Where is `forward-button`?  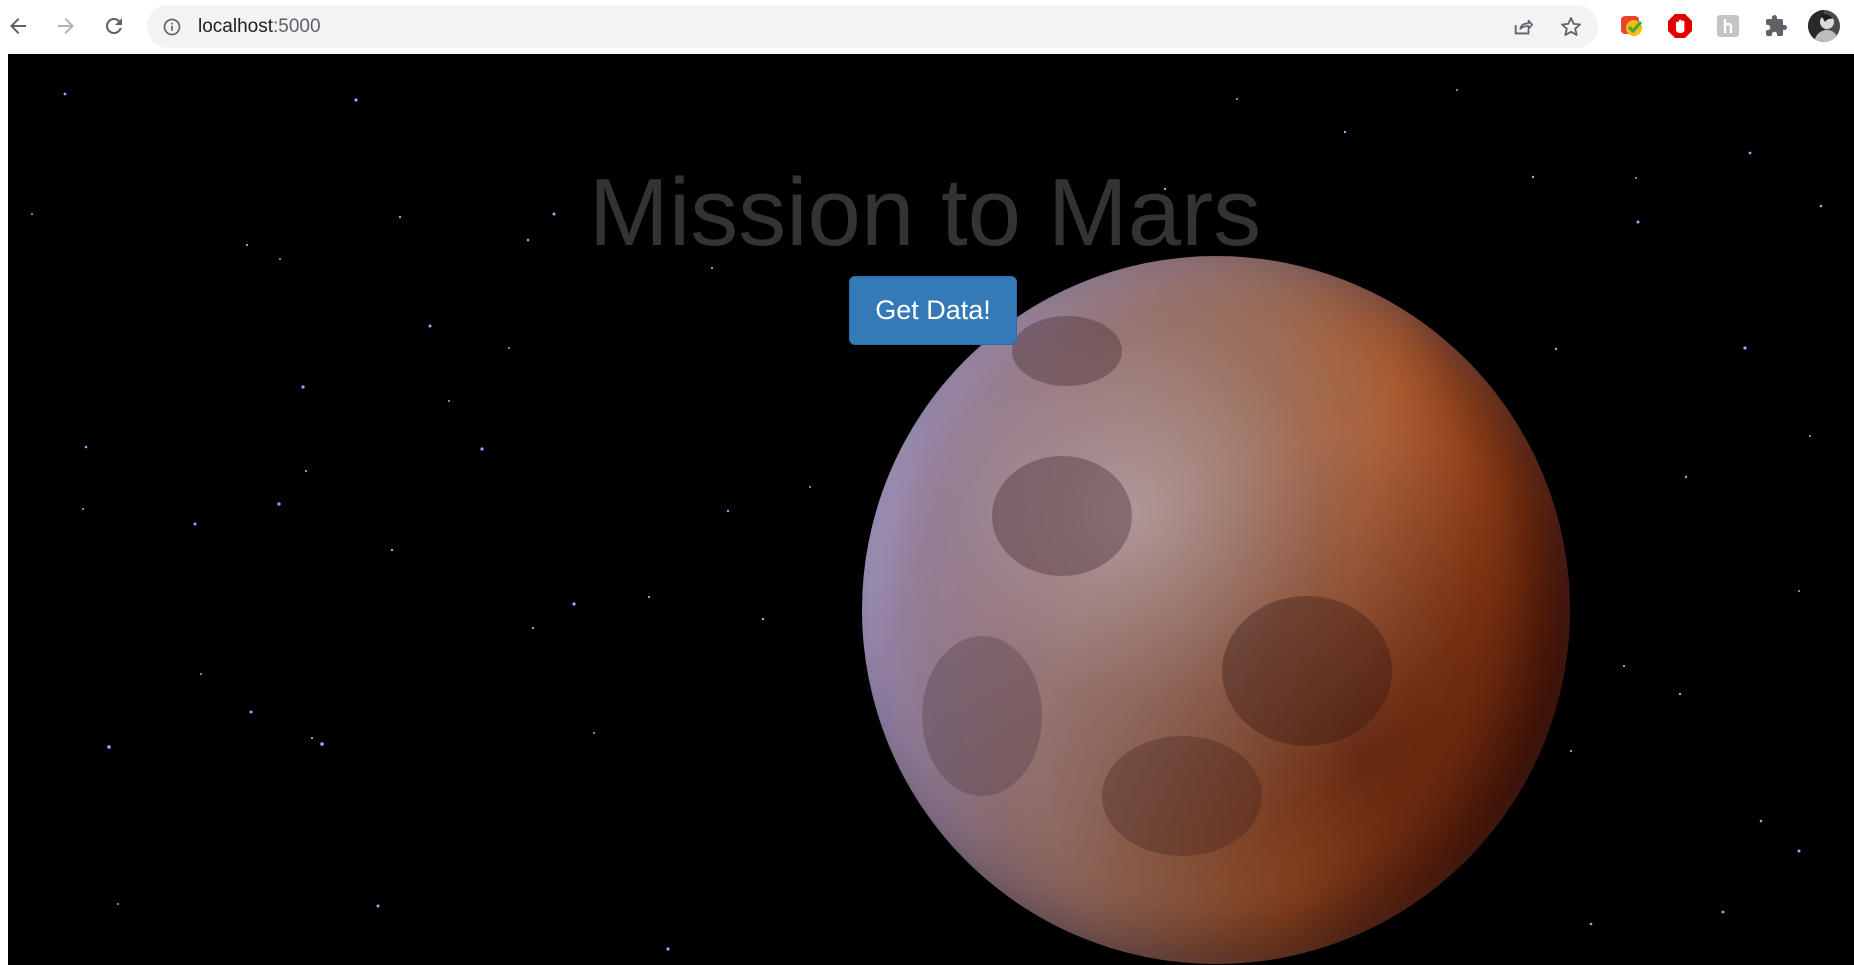 forward-button is located at coordinates (66, 26).